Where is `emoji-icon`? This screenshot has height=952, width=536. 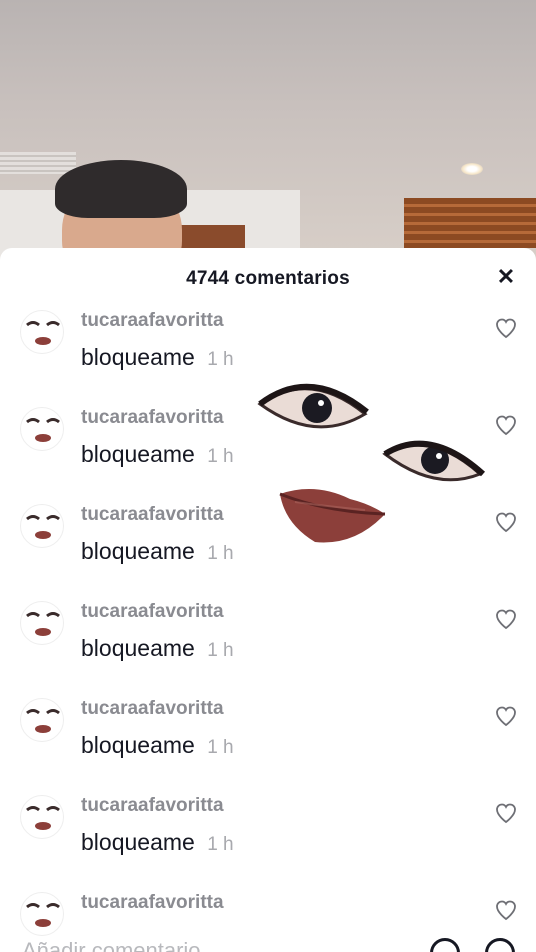 emoji-icon is located at coordinates (500, 945).